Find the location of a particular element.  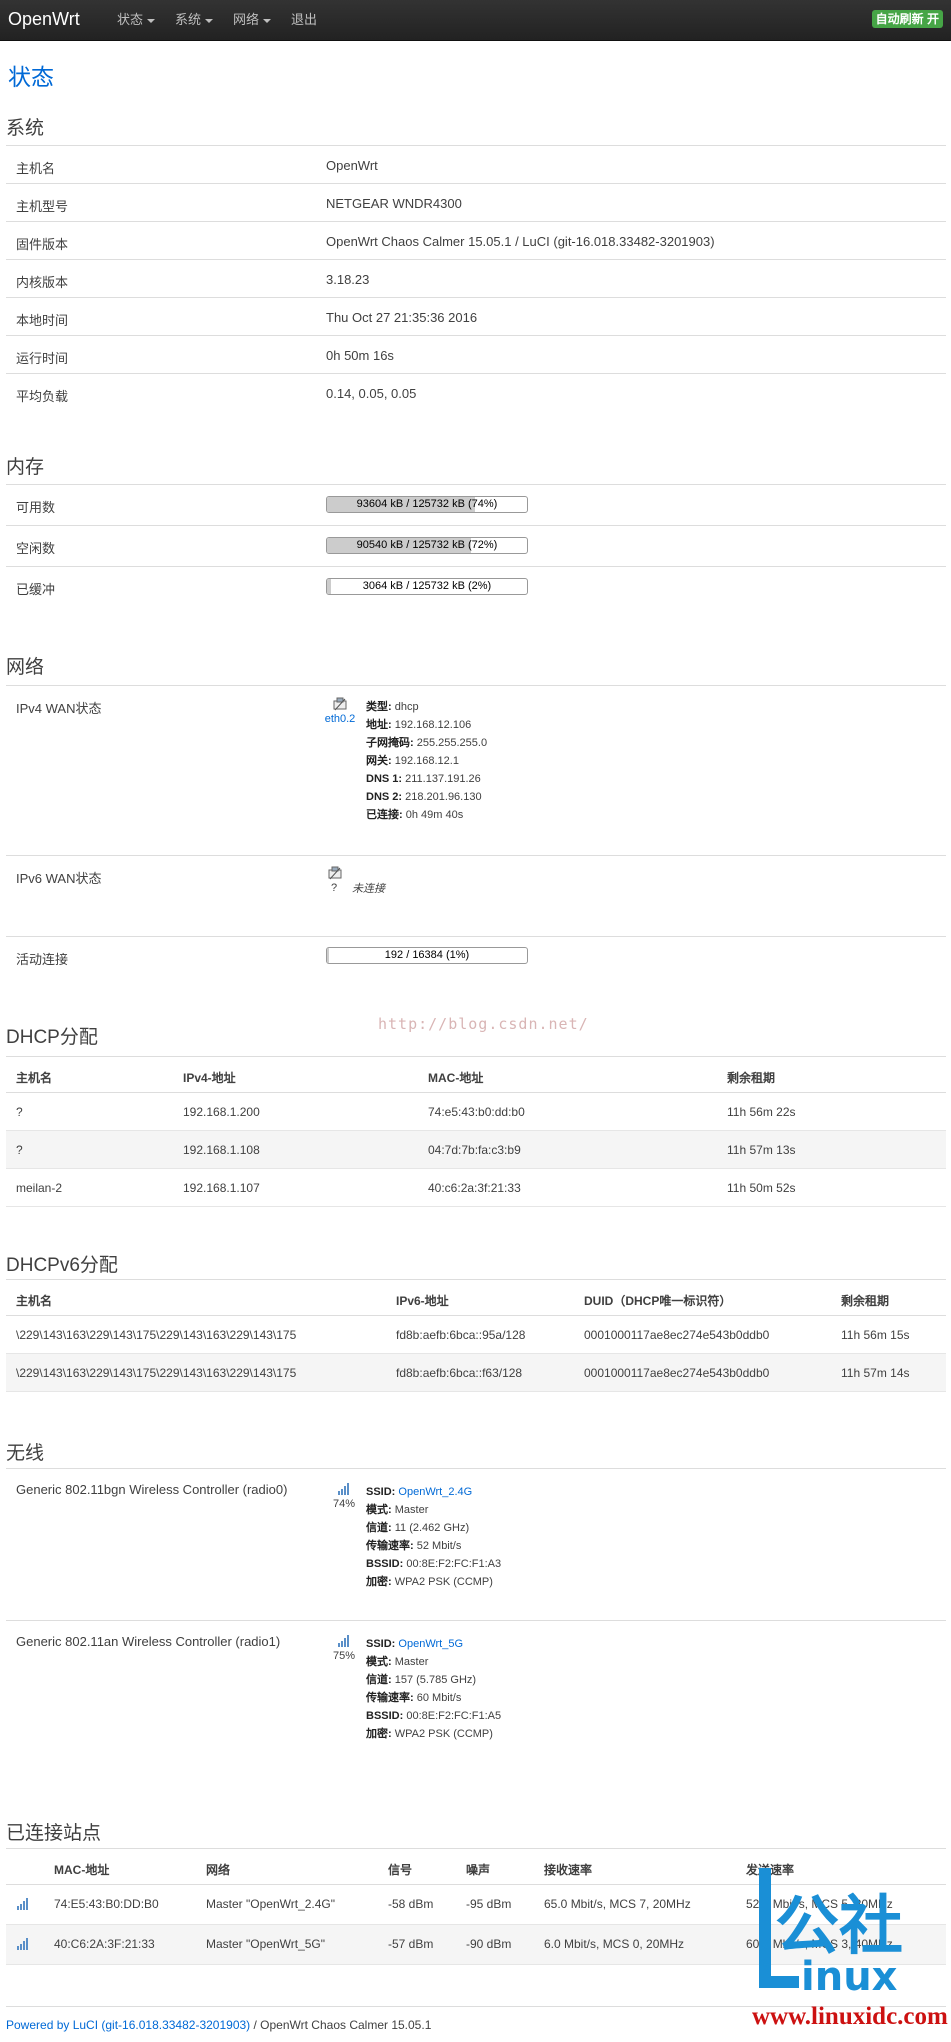

table-cell: 40:c6:2a:3f:21:33 is located at coordinates (474, 1188).